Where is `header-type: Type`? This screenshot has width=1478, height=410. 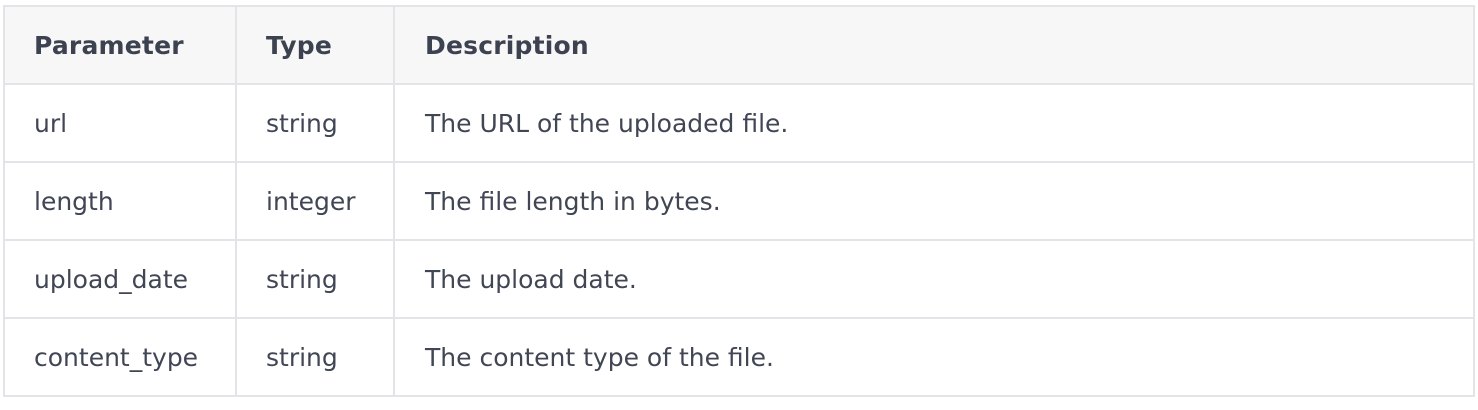
header-type: Type is located at coordinates (315, 45).